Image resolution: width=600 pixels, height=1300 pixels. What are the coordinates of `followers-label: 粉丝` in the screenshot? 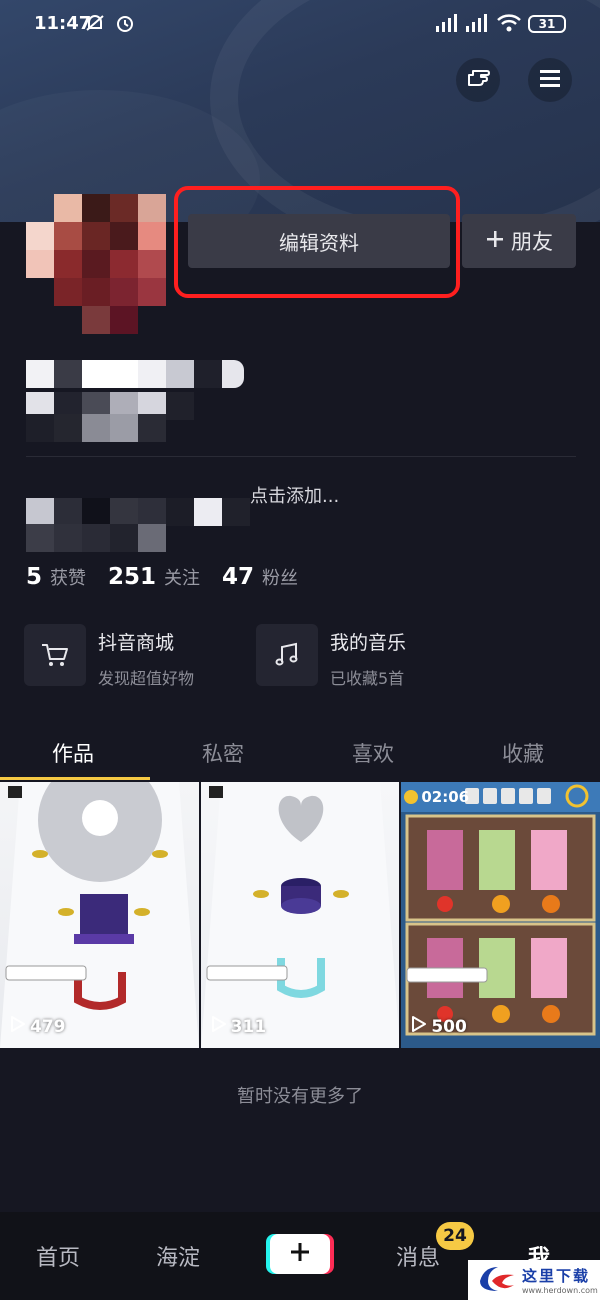 It's located at (280, 577).